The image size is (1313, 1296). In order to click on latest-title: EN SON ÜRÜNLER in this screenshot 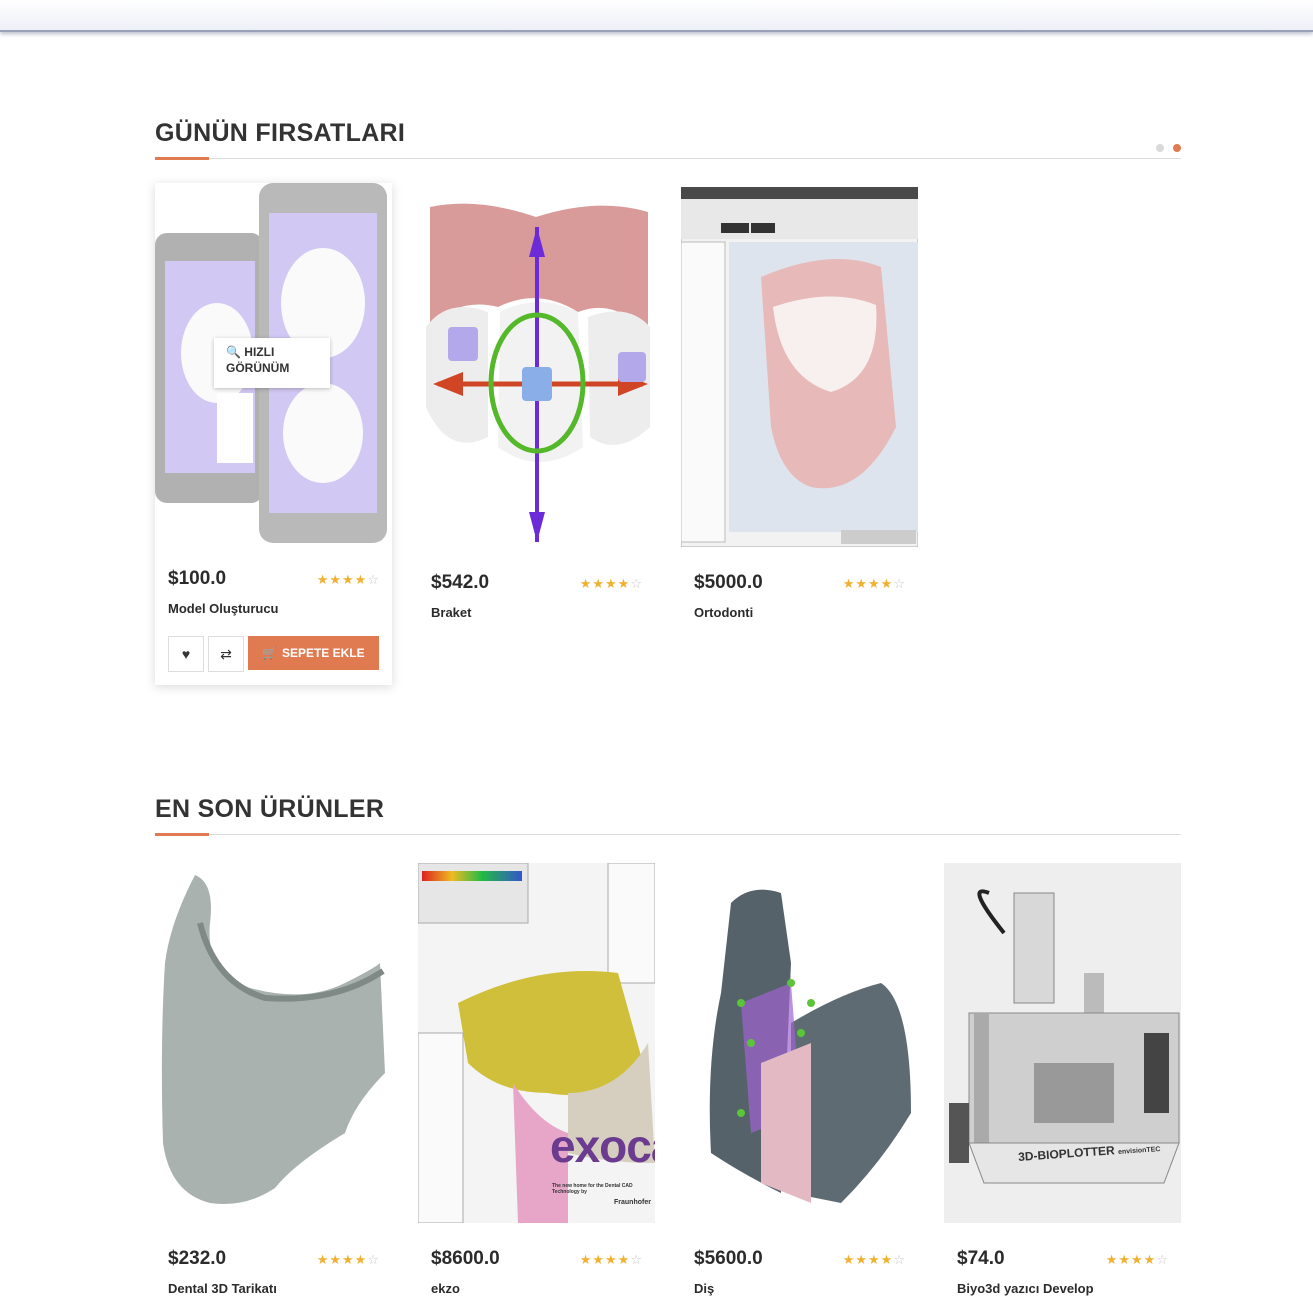, I will do `click(270, 809)`.